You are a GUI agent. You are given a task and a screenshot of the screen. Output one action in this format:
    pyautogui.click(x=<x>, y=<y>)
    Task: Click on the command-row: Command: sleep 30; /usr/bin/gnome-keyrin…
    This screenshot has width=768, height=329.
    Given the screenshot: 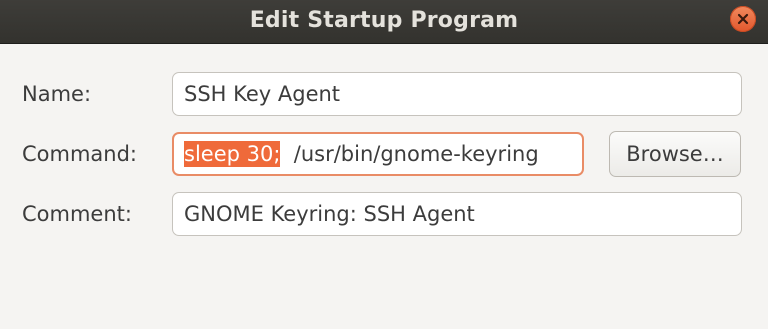 What is the action you would take?
    pyautogui.click(x=384, y=154)
    